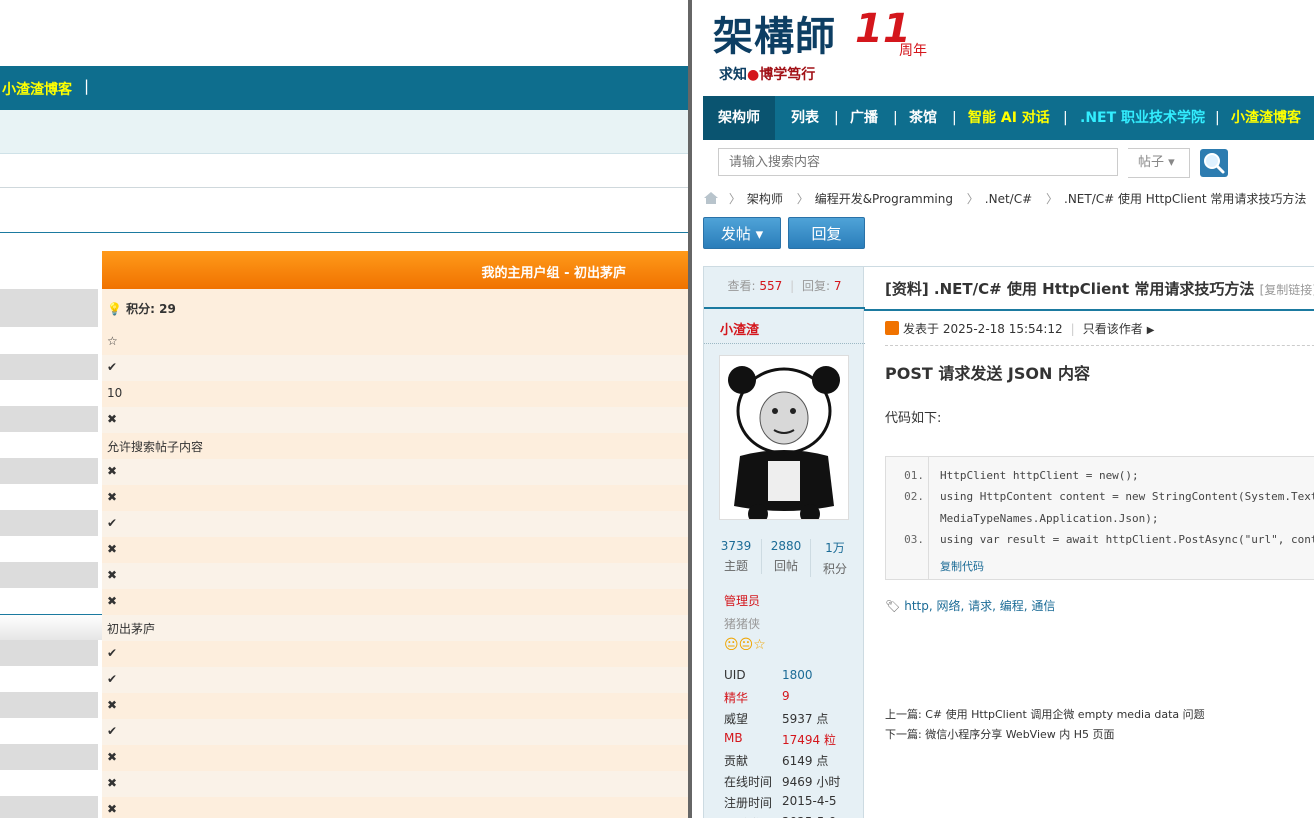  Describe the element at coordinates (736, 761) in the screenshot. I see `info-key: 贡献` at that location.